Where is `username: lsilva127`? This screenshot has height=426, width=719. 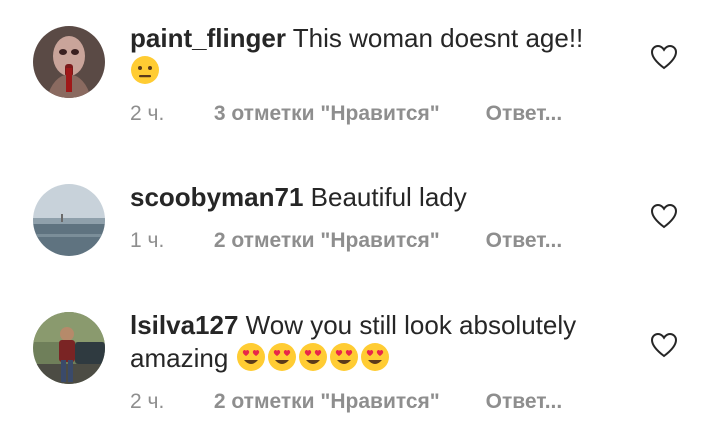 username: lsilva127 is located at coordinates (184, 325).